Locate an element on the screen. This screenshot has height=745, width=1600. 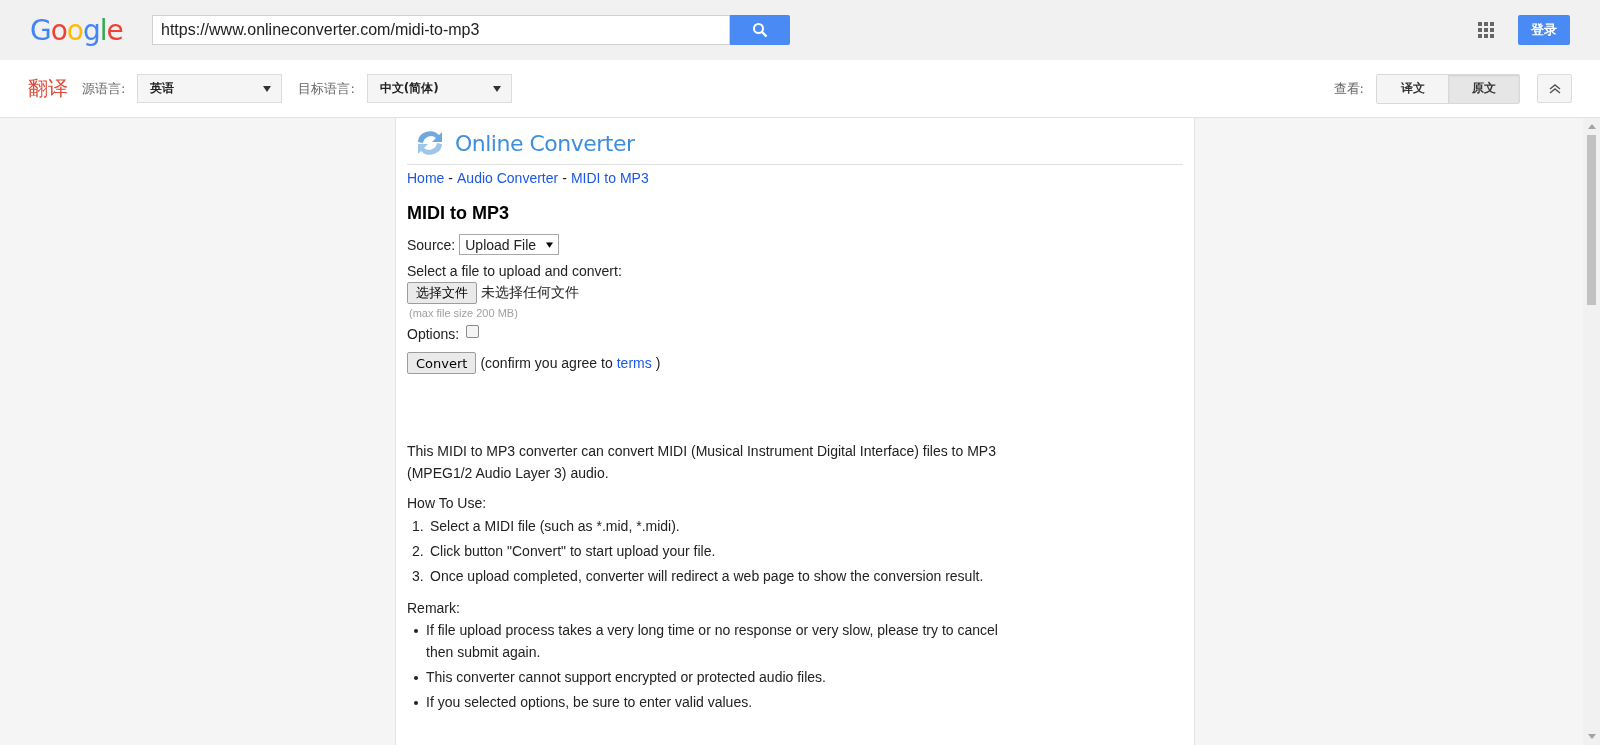
description-text: This MIDI to MP3 converter can convert MIDI (Musical Instrument Digital Interface) files to MP3 (MPEG1/2 Audio Layer 3) audio. is located at coordinates (702, 462).